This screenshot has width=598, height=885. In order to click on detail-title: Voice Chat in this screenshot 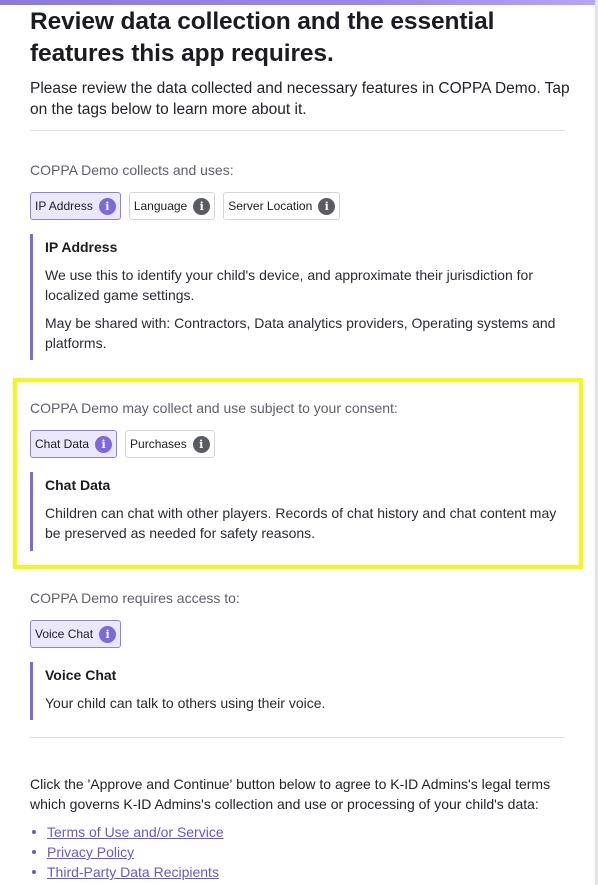, I will do `click(81, 675)`.